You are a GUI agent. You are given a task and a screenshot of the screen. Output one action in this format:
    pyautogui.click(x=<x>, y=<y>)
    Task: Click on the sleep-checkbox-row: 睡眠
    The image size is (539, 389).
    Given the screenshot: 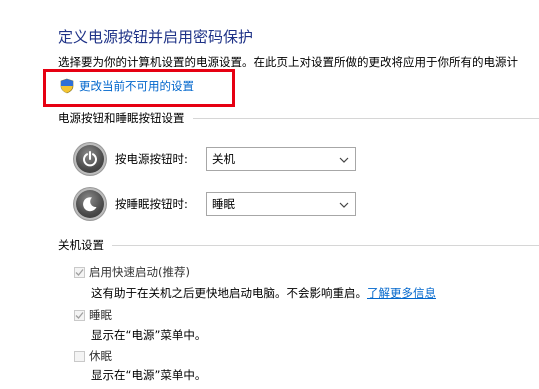 What is the action you would take?
    pyautogui.click(x=93, y=315)
    